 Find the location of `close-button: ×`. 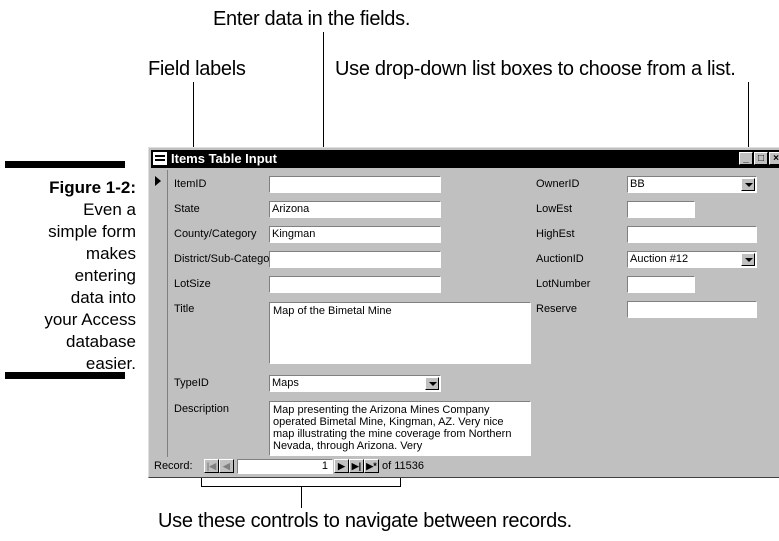

close-button: × is located at coordinates (774, 158).